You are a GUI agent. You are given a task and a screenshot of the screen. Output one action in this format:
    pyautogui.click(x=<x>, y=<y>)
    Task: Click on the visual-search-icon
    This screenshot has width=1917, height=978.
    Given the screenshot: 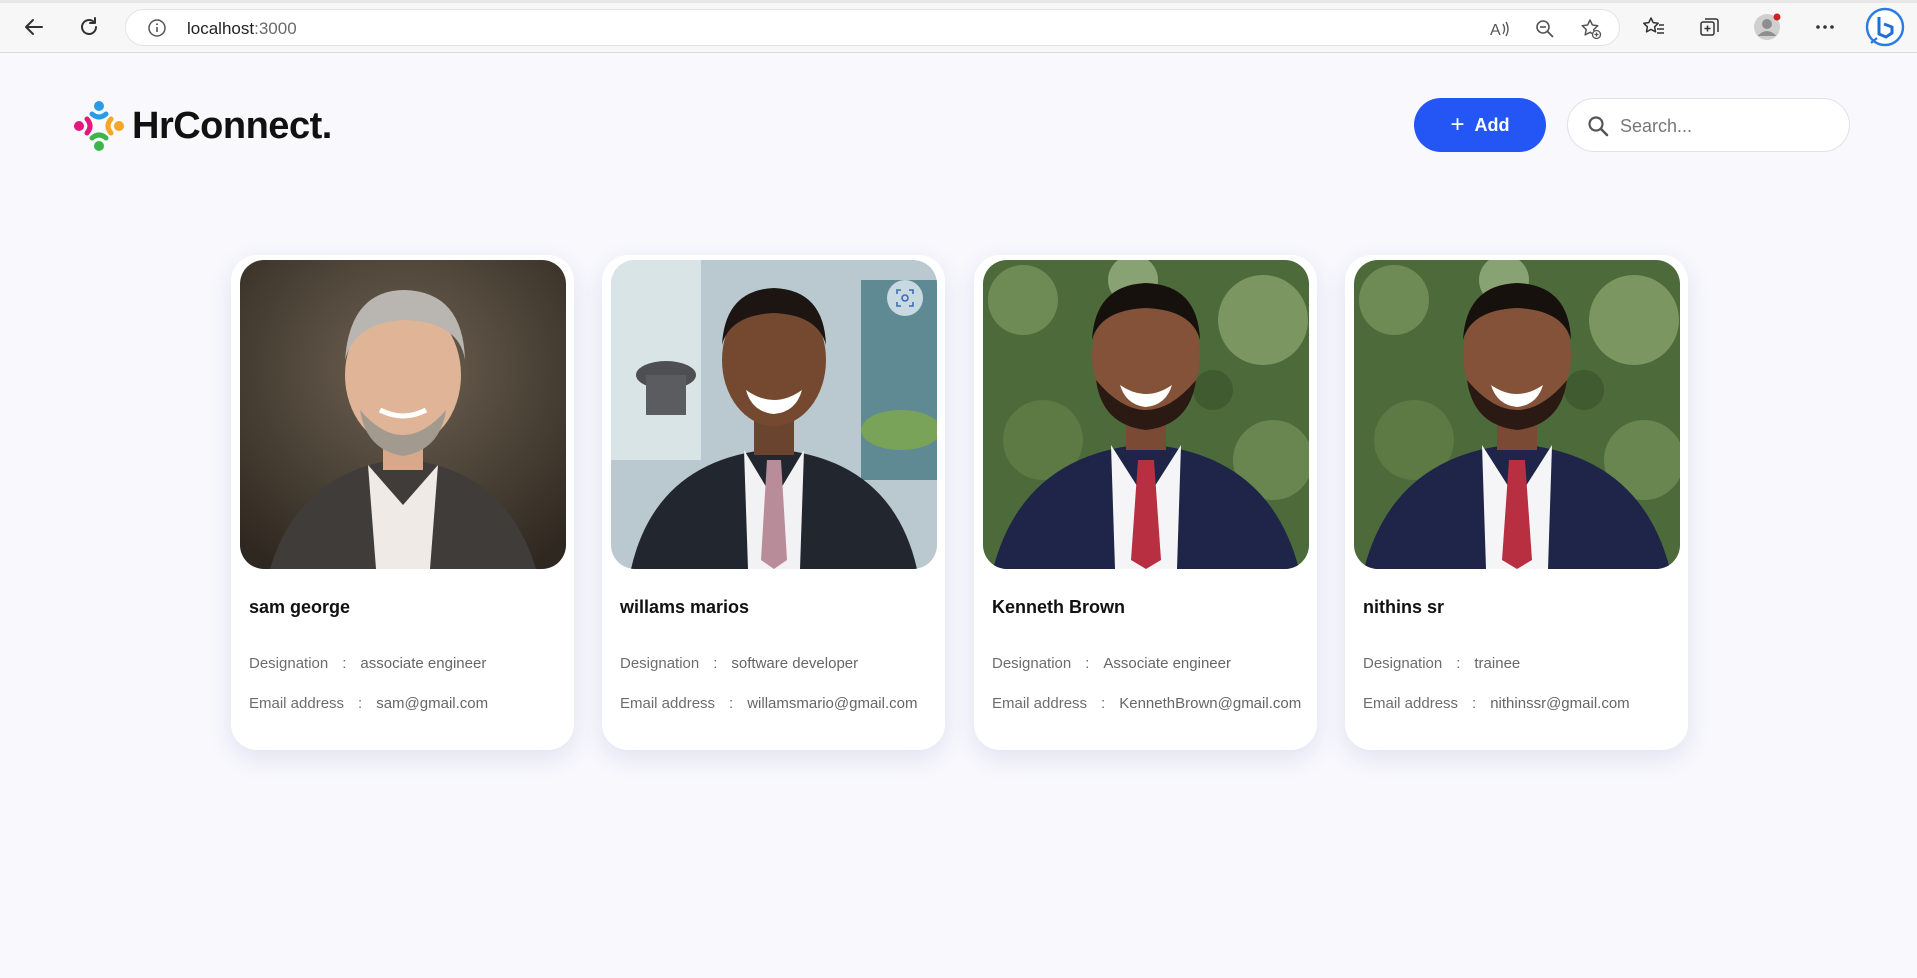 What is the action you would take?
    pyautogui.click(x=905, y=298)
    